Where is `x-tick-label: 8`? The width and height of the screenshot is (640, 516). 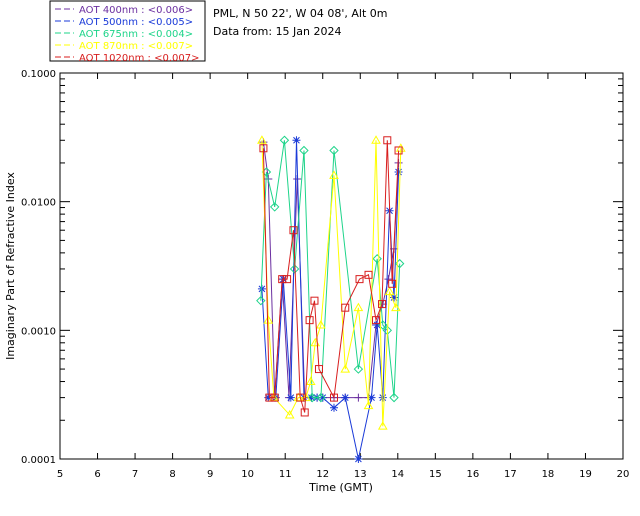
x-tick-label: 8 is located at coordinates (172, 474).